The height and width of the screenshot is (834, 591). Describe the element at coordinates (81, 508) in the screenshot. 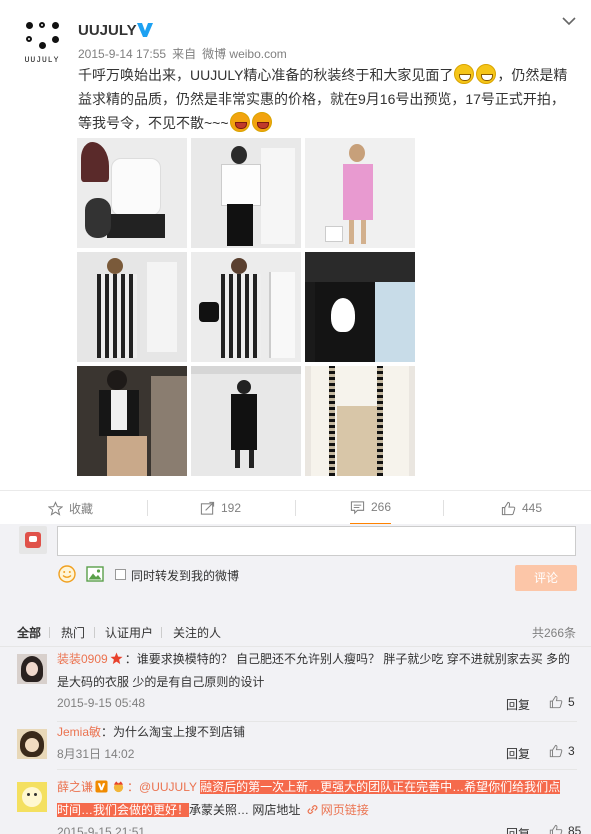

I see `favorite-label: 收藏` at that location.